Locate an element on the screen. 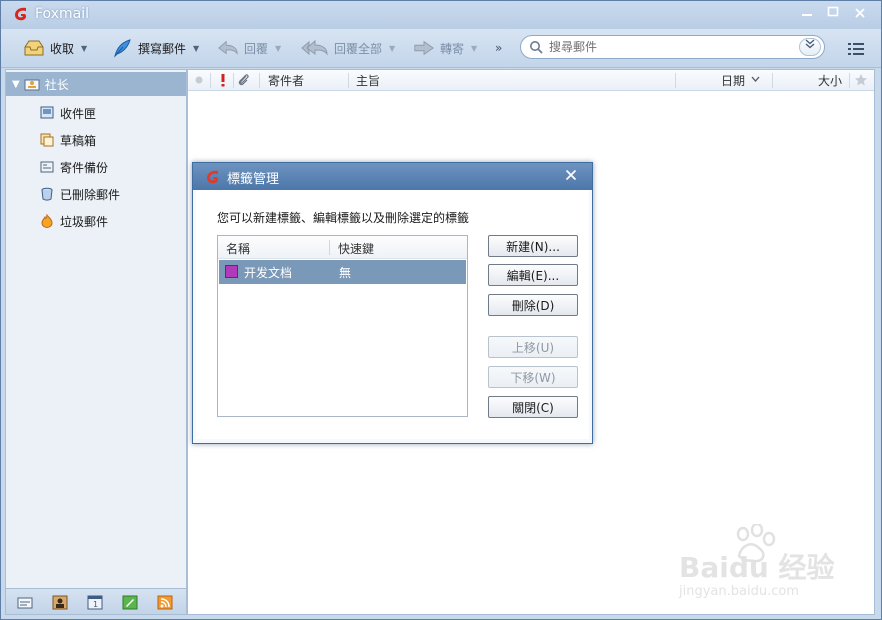 The image size is (882, 620). svg-text: 1 is located at coordinates (95, 604).